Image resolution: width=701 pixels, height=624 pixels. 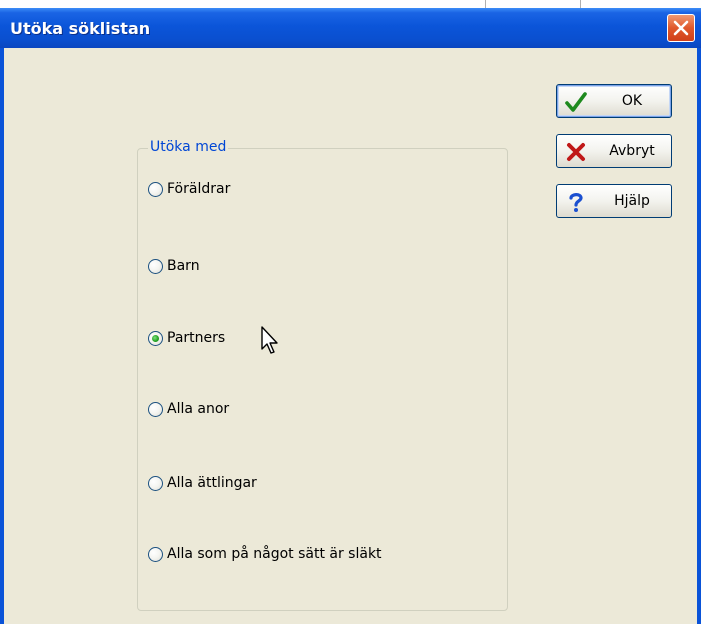 What do you see at coordinates (350, 28) in the screenshot?
I see `title-bar: Utöka söklistan` at bounding box center [350, 28].